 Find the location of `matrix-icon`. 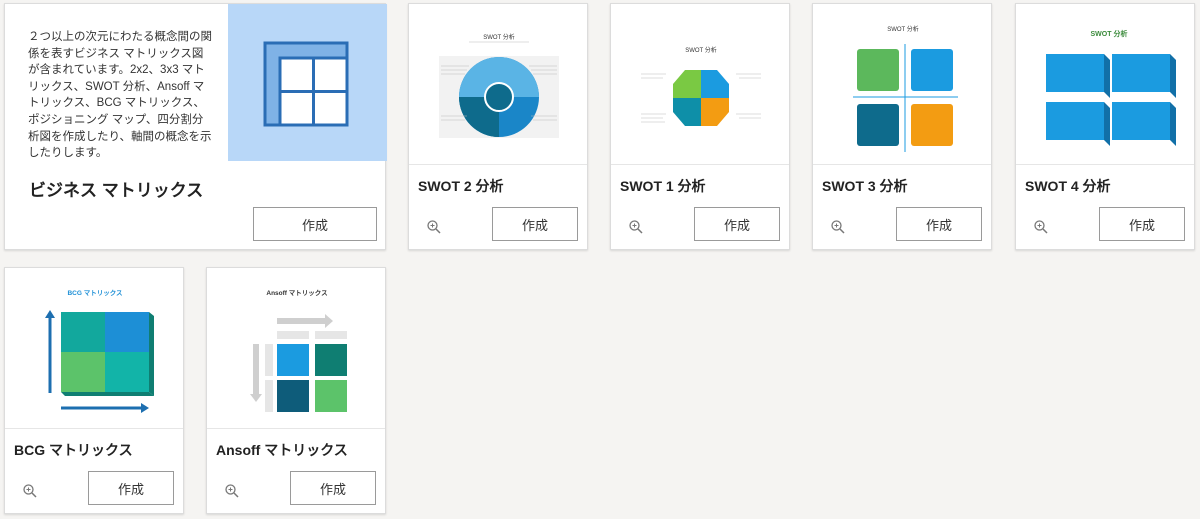

matrix-icon is located at coordinates (306, 84).